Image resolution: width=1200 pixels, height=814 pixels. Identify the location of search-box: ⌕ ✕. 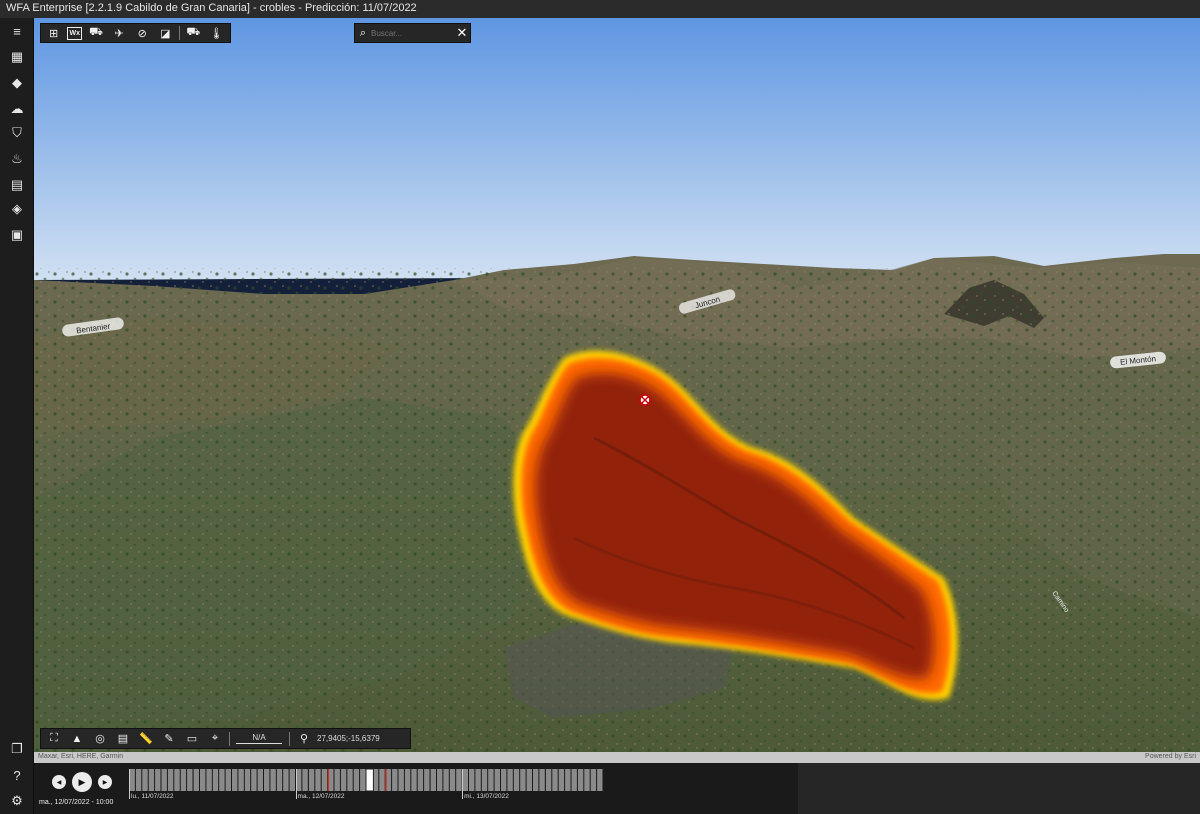
(412, 33).